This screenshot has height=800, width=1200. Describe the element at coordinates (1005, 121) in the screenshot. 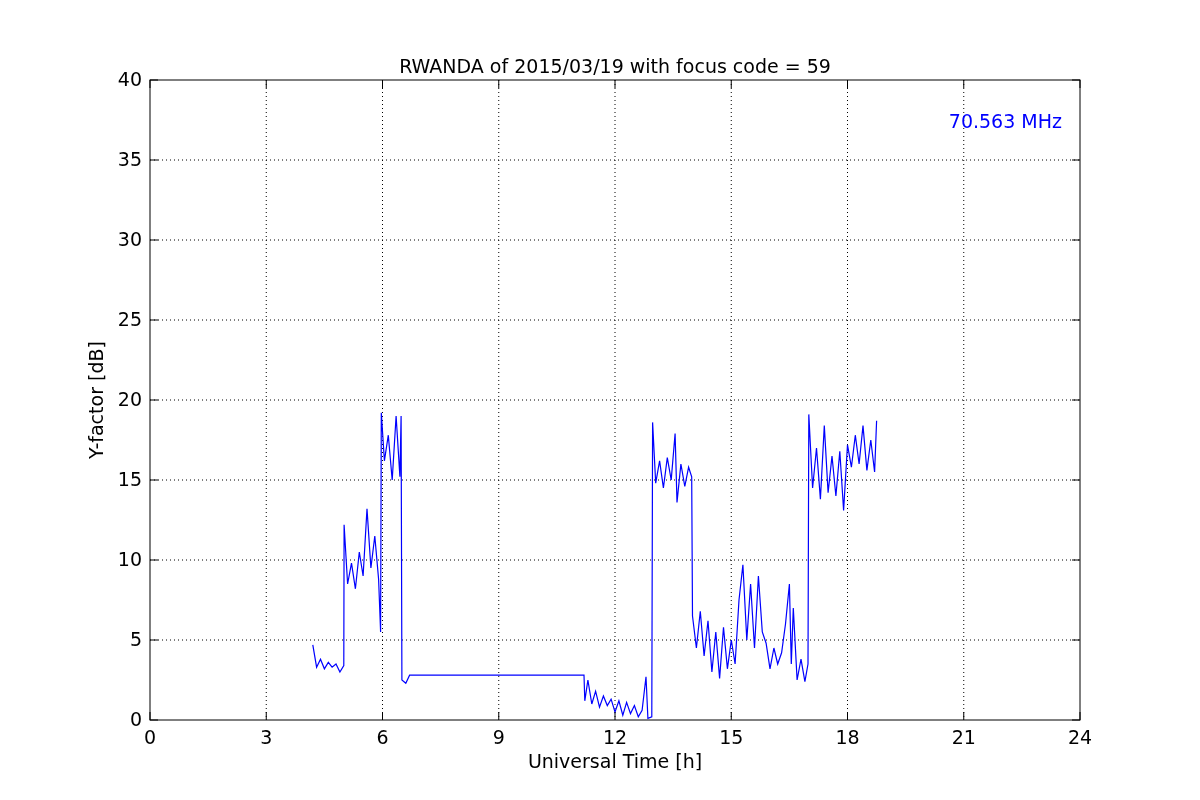

I see `frequency-annotation: 70.563 MHz` at that location.